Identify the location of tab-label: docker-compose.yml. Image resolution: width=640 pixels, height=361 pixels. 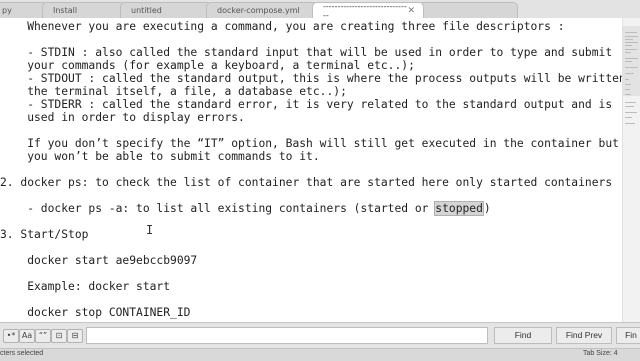
(258, 10).